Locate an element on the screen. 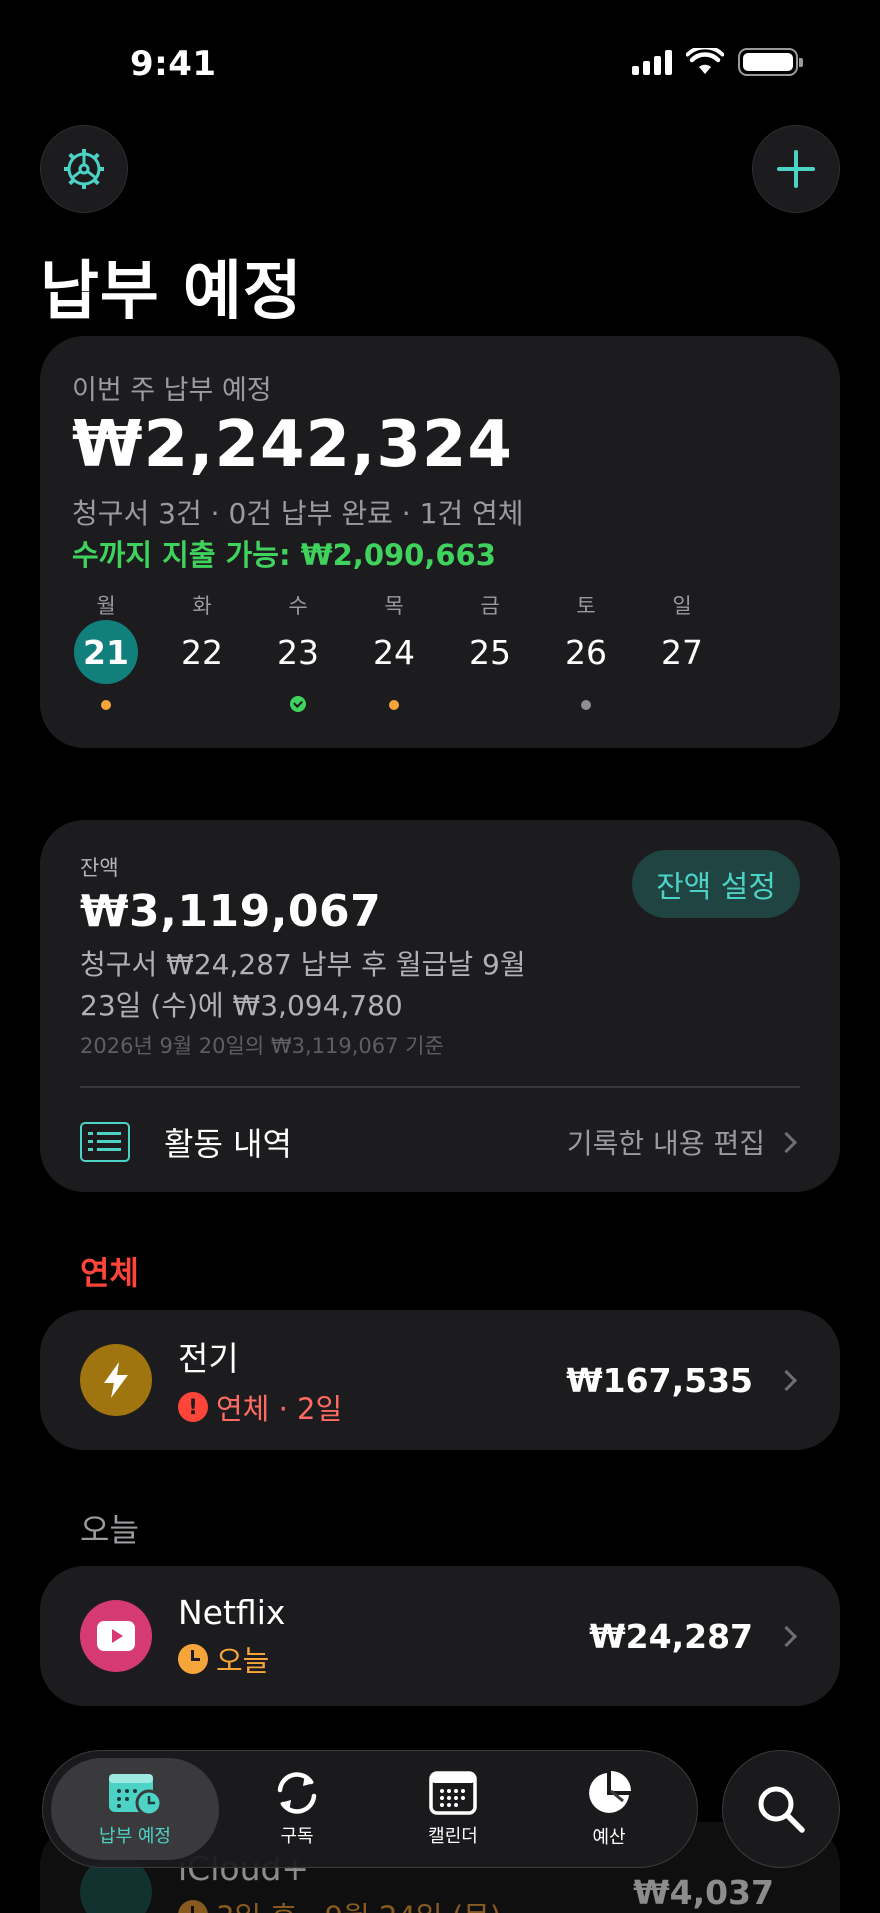 The height and width of the screenshot is (1913, 880). day-number-today: 21 is located at coordinates (106, 652).